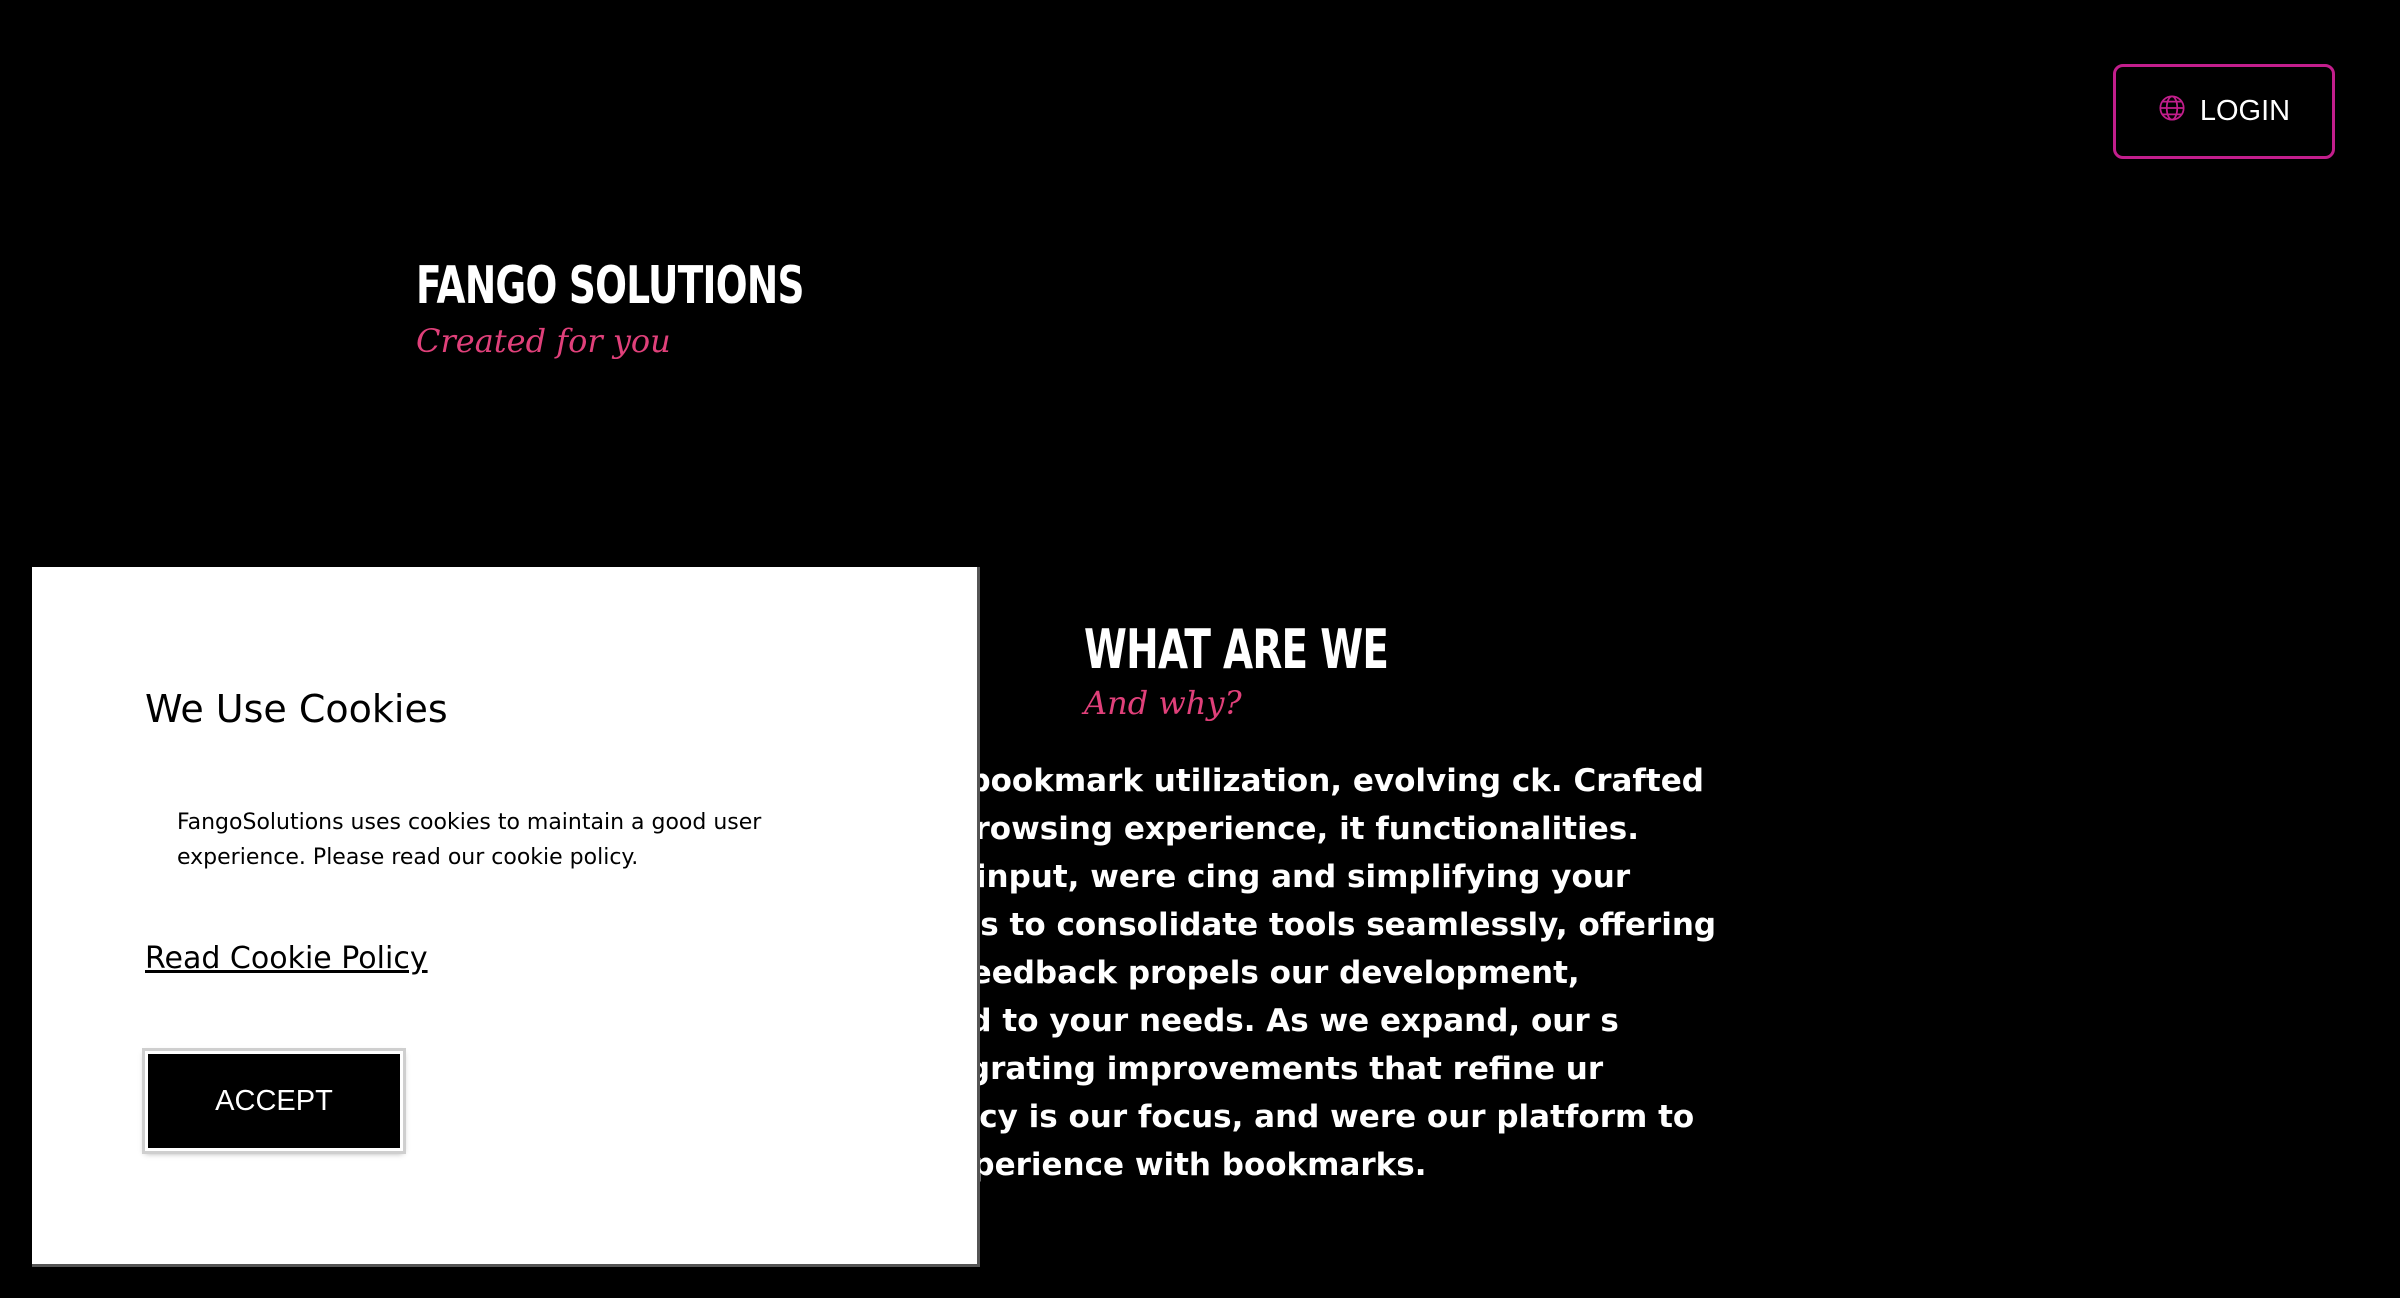 Image resolution: width=2400 pixels, height=1298 pixels. What do you see at coordinates (2245, 111) in the screenshot?
I see `login-label: LOGIN` at bounding box center [2245, 111].